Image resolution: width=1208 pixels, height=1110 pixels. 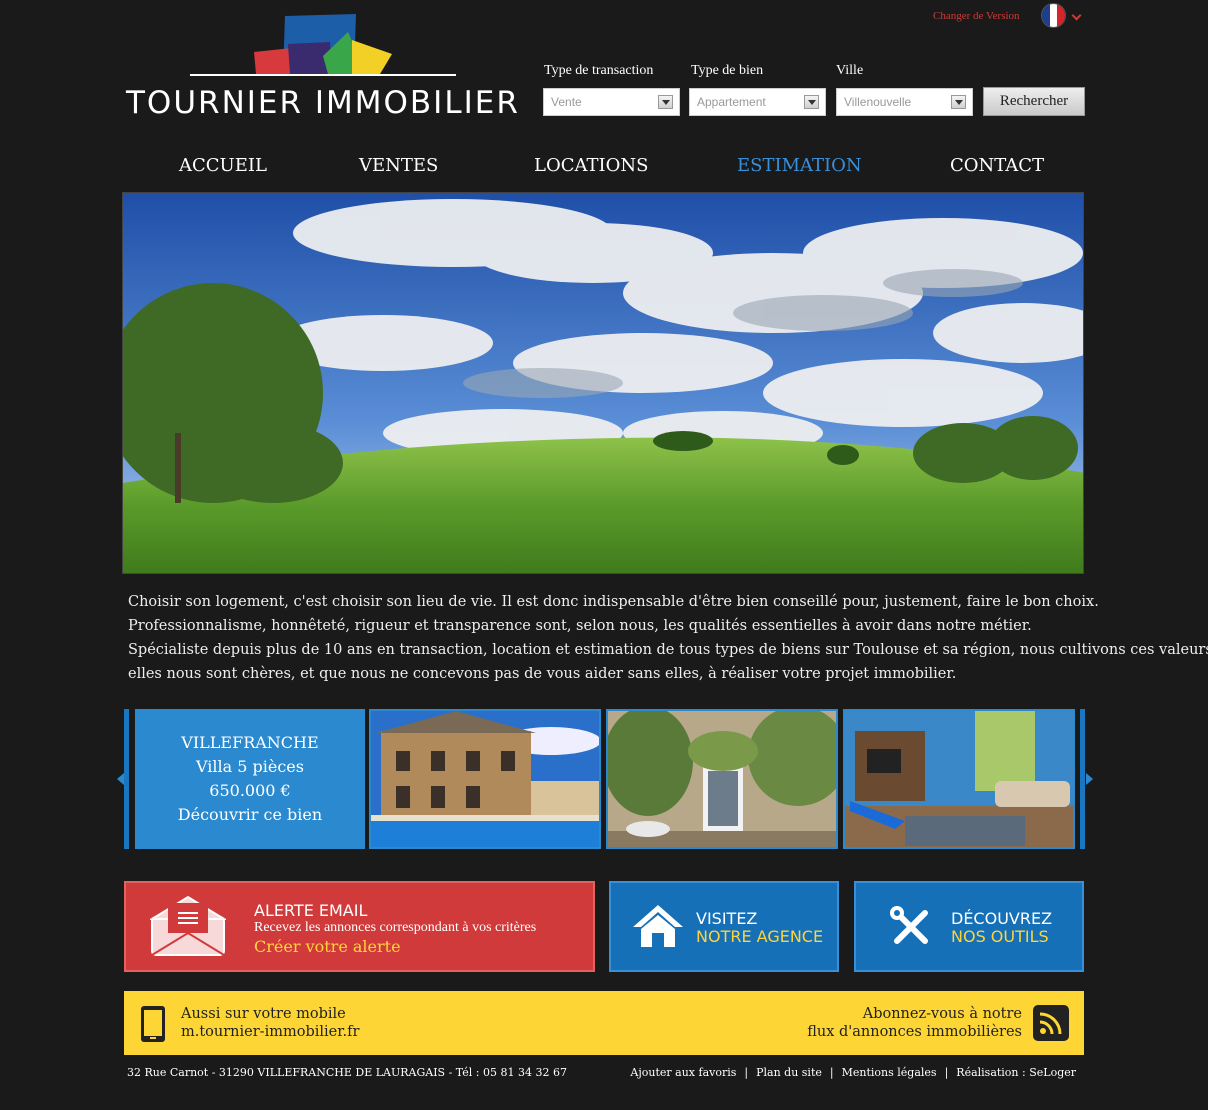 I want to click on chevron-down-icon, so click(x=1076, y=15).